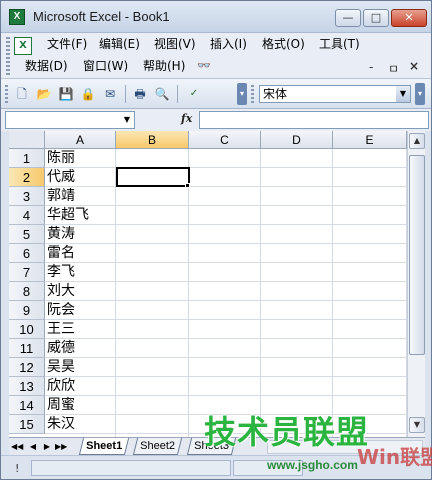 The width and height of the screenshot is (432, 480). I want to click on font-name-value: 宋体, so click(275, 94).